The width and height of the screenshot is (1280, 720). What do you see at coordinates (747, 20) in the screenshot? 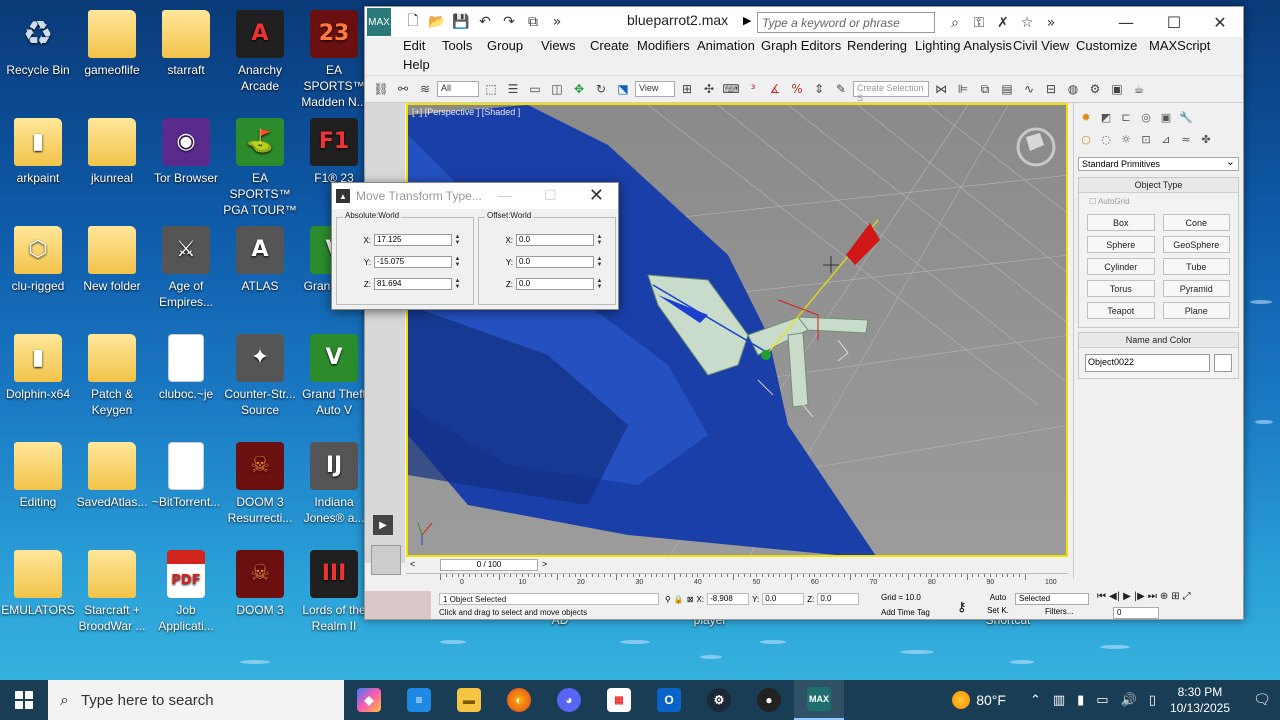
I see `search-expand-icon: ▶` at bounding box center [747, 20].